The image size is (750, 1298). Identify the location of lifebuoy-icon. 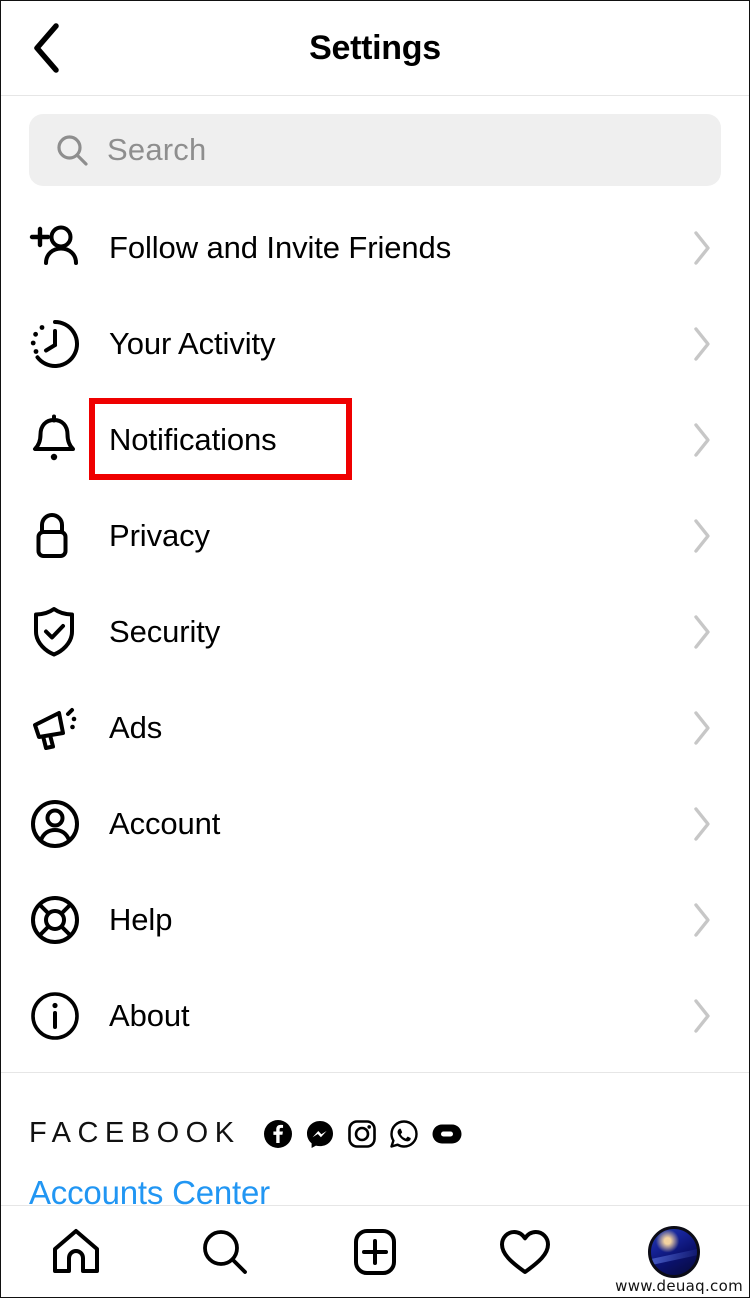
(59, 920).